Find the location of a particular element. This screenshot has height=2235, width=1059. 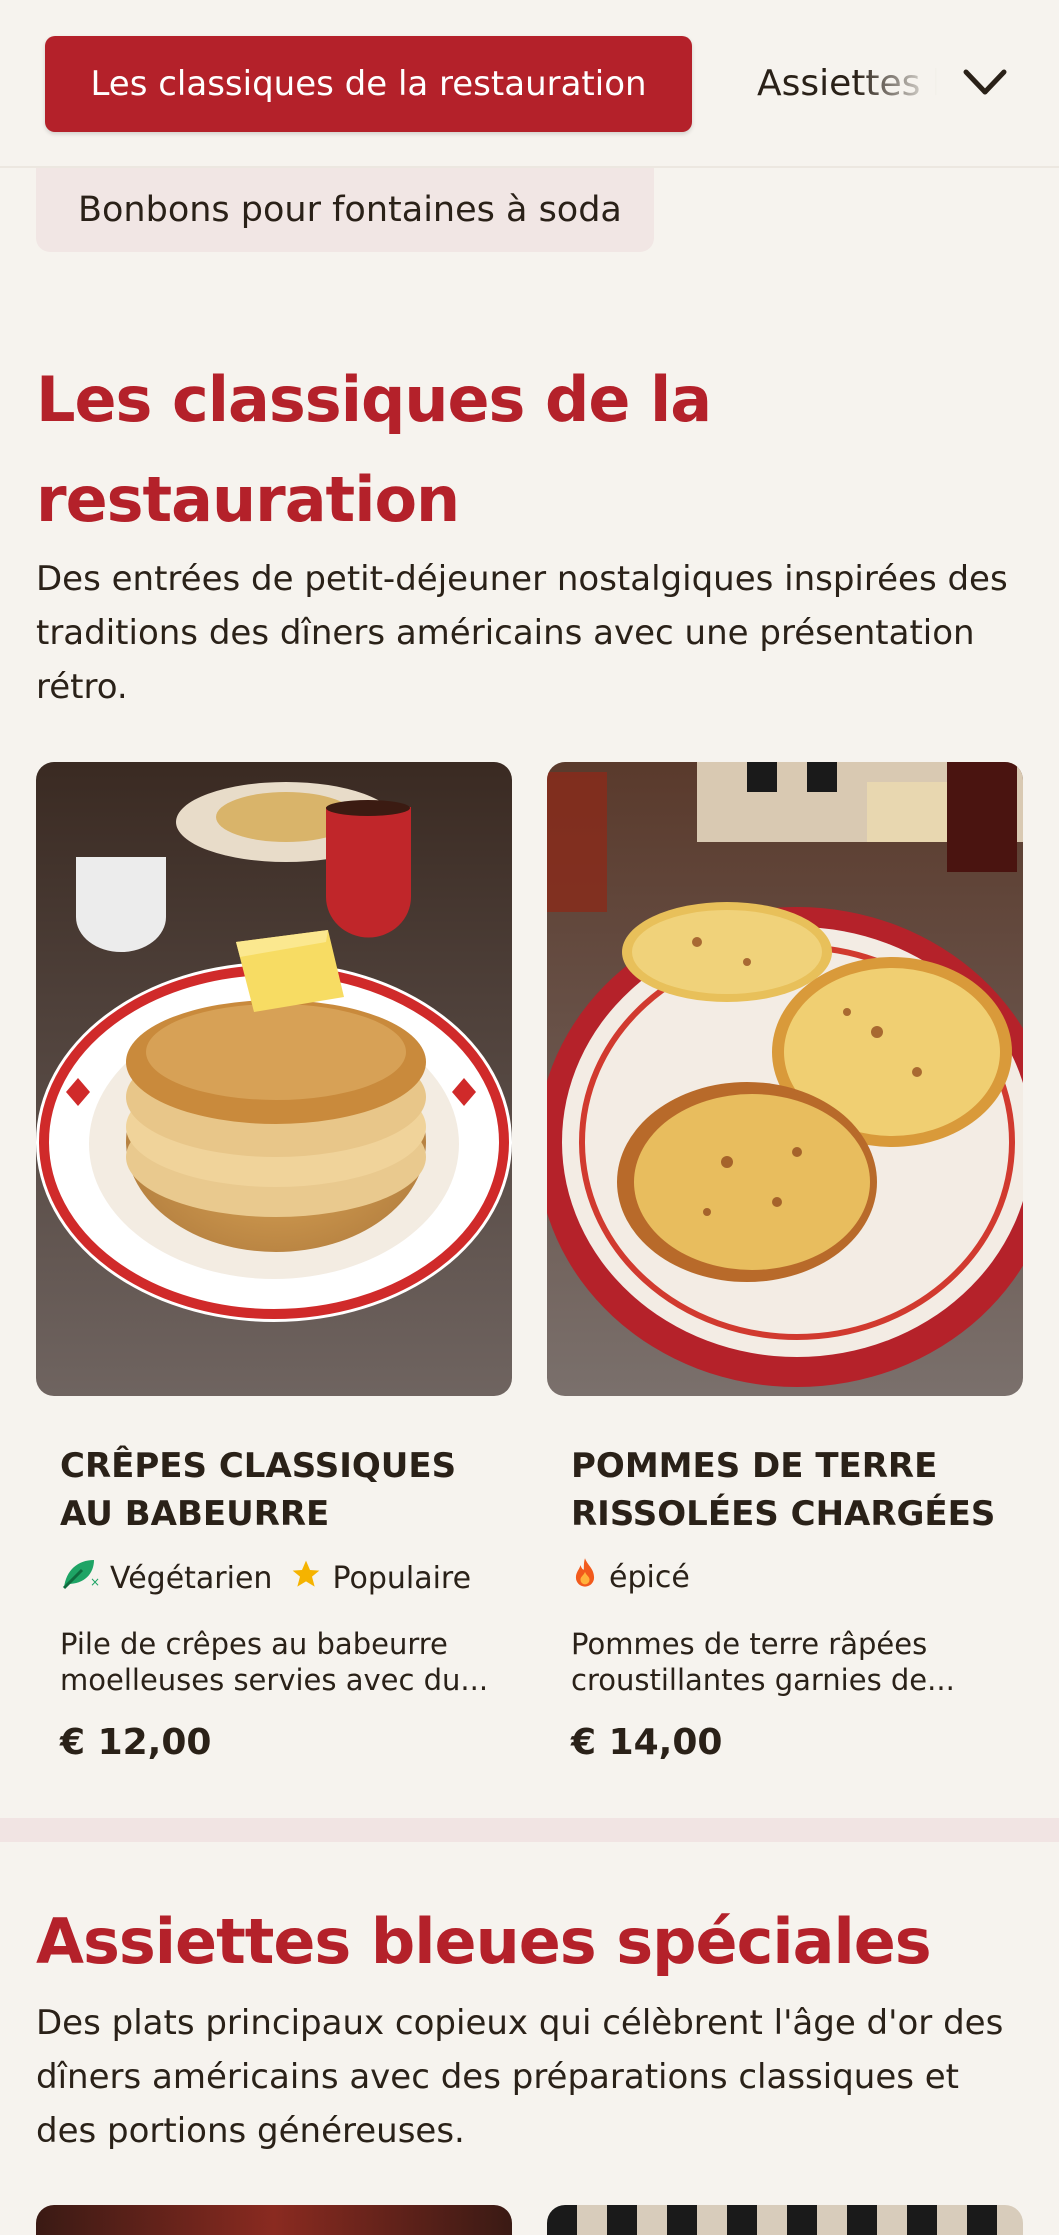

section-divider is located at coordinates (529, 1830).